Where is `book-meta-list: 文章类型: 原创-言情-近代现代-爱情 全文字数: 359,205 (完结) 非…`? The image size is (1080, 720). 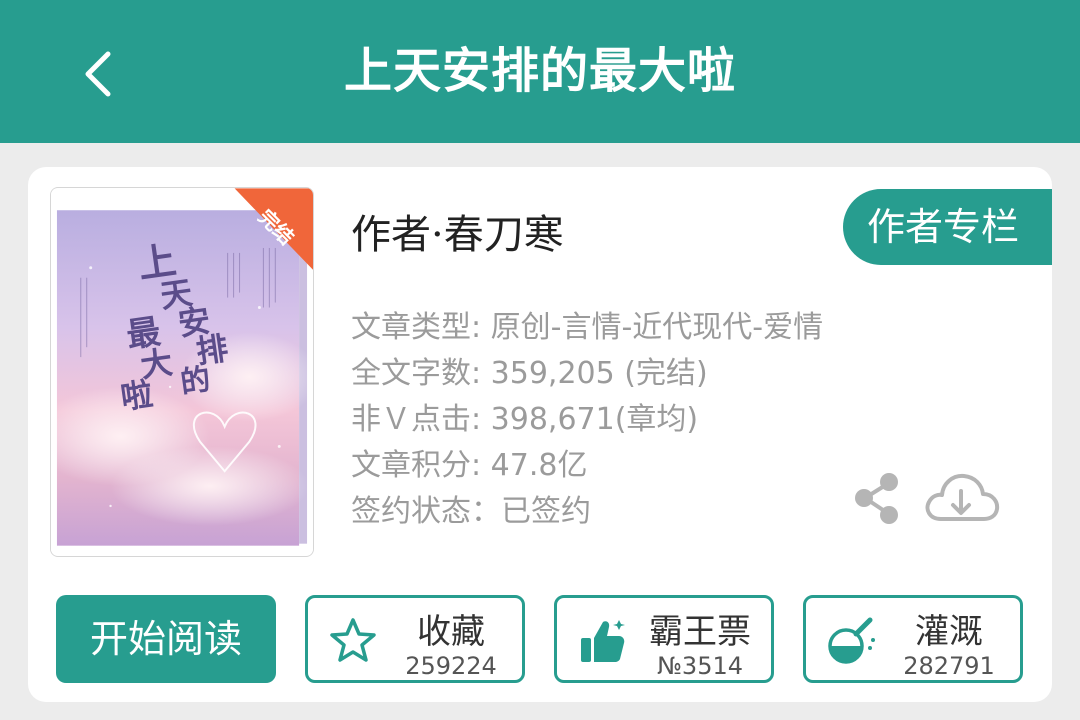
book-meta-list: 文章类型: 原创-言情-近代现代-爱情 全文字数: 359,205 (完结) 非… is located at coordinates (587, 420).